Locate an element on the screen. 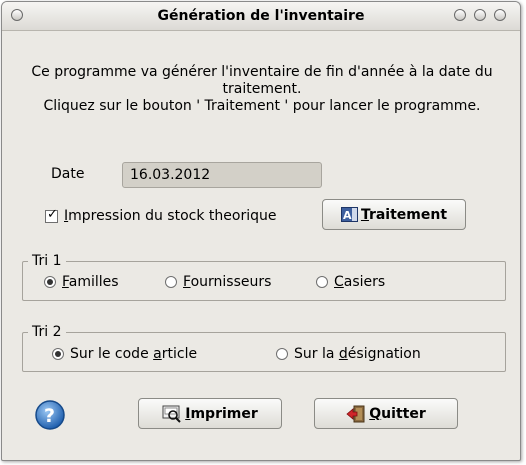 This screenshot has height=465, width=526. designation-label: Sur la désignation is located at coordinates (357, 354).